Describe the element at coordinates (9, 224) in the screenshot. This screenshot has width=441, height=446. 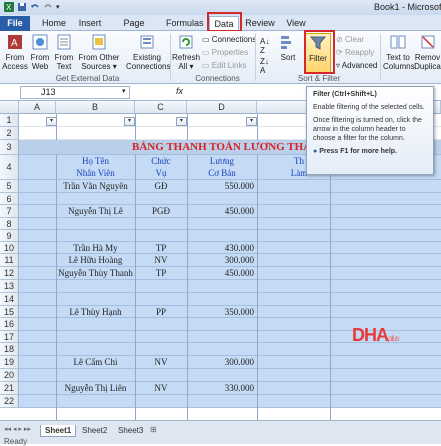
I see `row-header: 8` at that location.